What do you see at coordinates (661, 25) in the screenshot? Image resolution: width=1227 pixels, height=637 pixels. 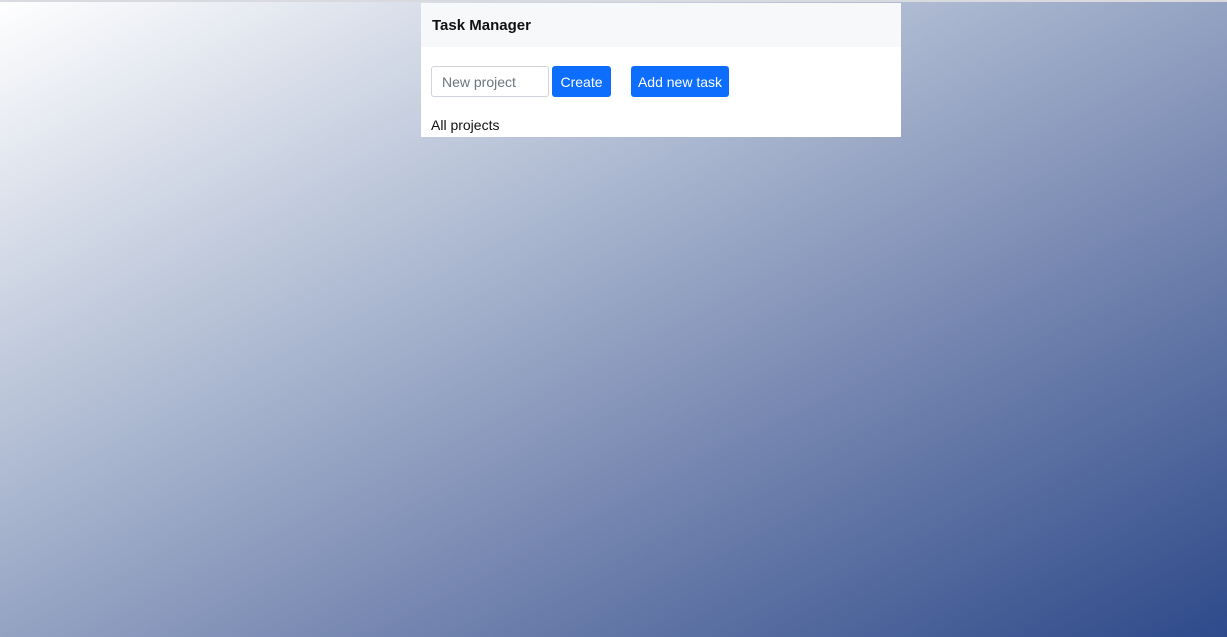 I see `page-header: Task Manager` at bounding box center [661, 25].